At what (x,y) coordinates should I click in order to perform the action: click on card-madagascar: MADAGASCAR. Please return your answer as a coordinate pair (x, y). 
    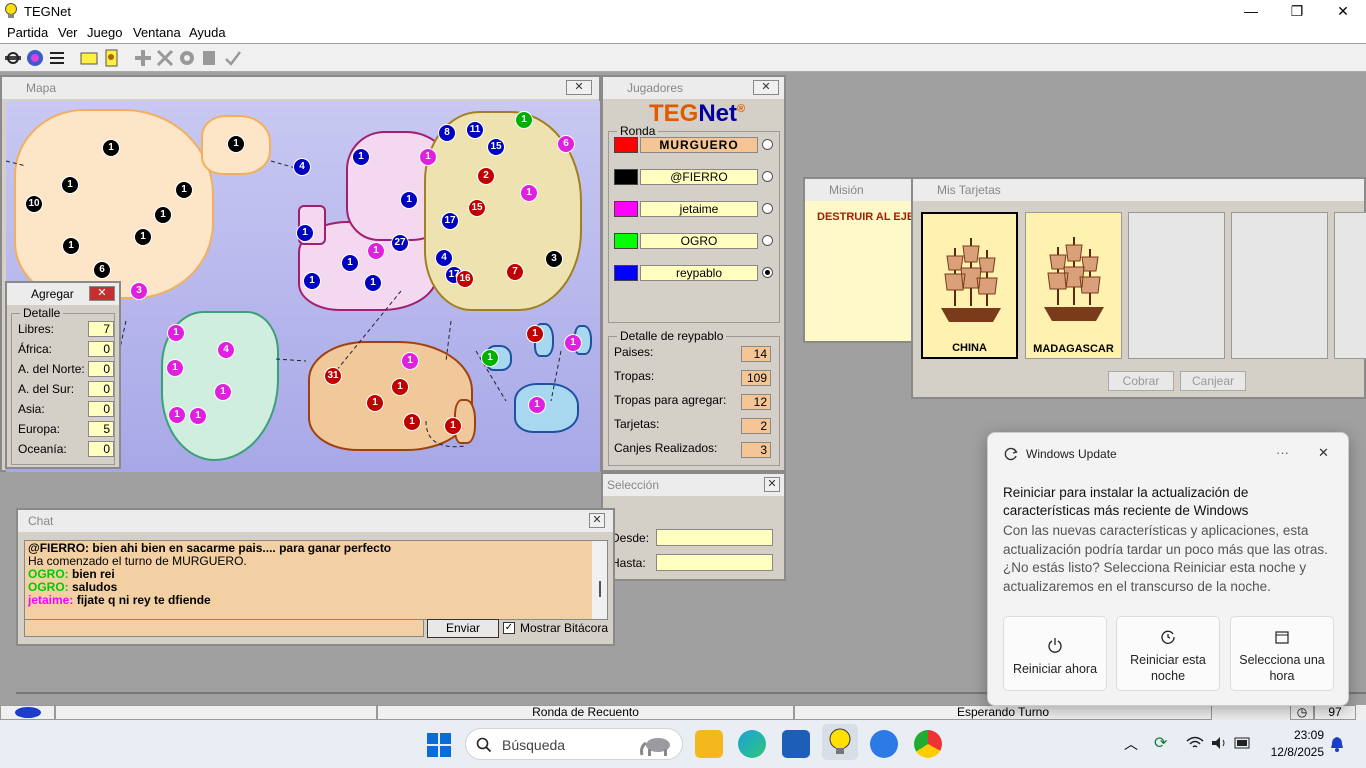
    Looking at the image, I should click on (1073, 285).